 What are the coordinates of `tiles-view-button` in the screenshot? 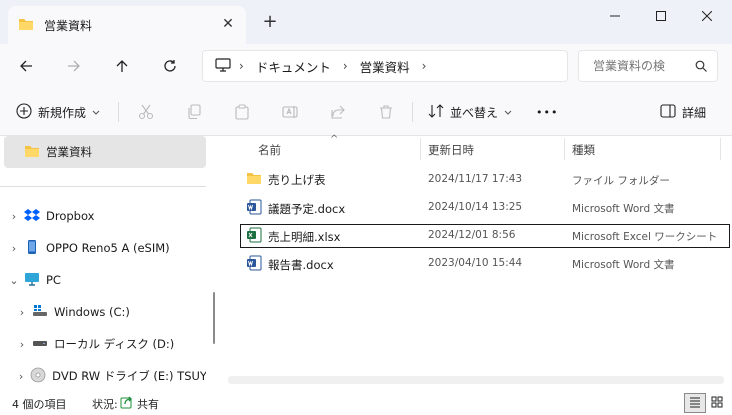 It's located at (717, 403).